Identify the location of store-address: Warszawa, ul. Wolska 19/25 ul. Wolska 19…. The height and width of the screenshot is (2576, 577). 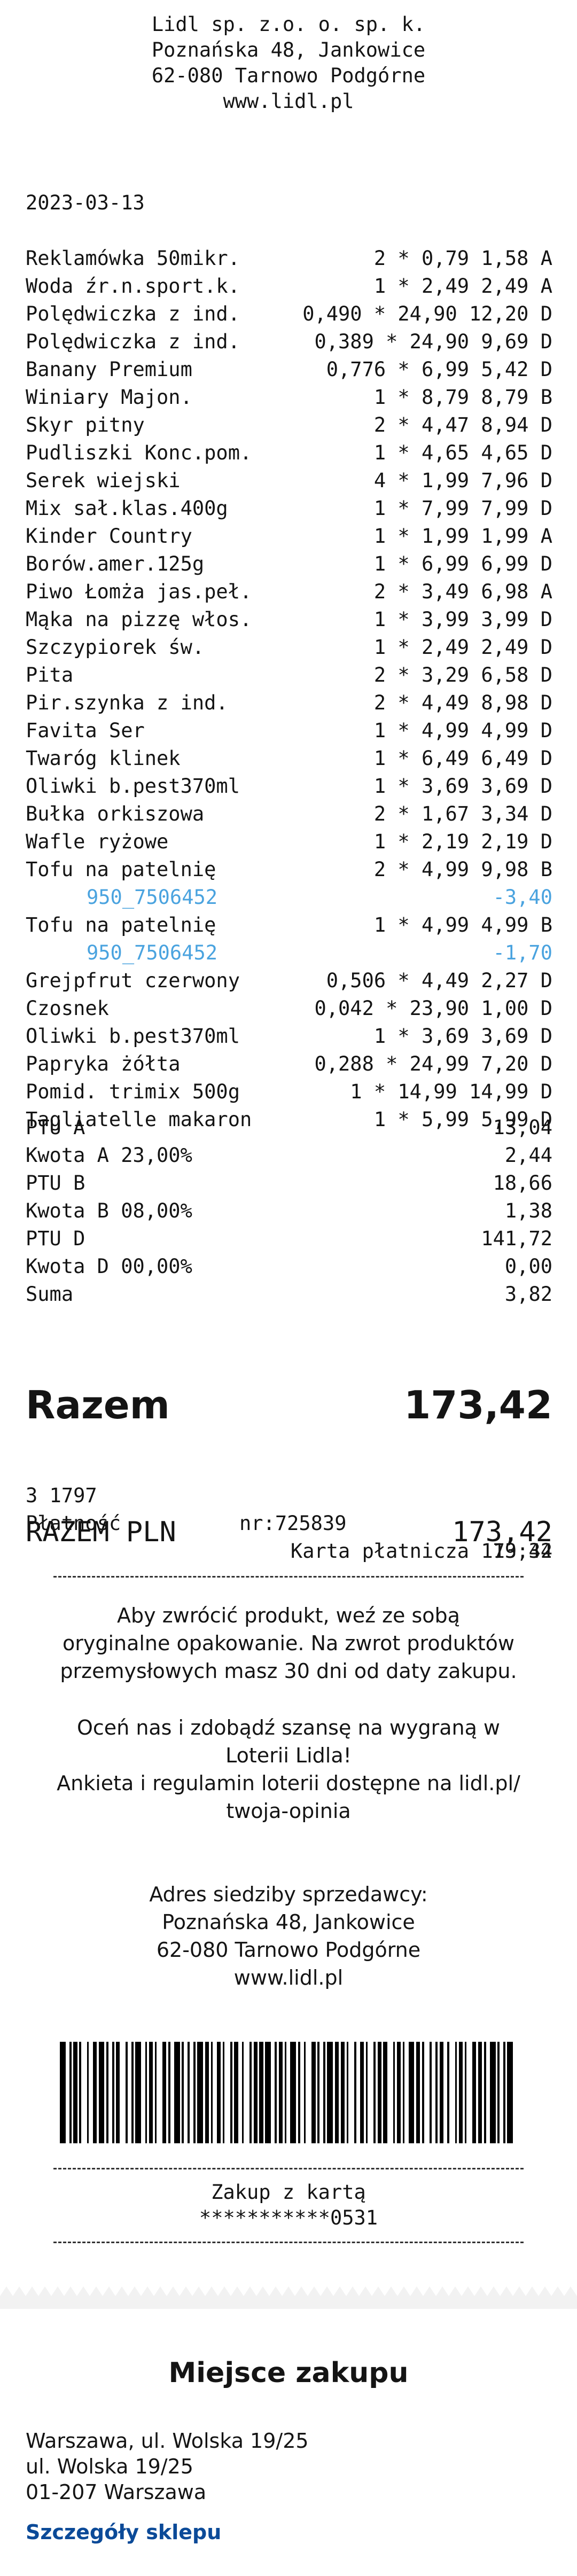
(167, 2466).